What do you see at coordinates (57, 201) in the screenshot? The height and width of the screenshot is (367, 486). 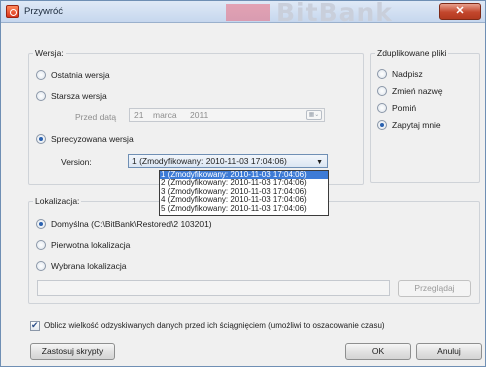 I see `location-group-label: Lokalizacja:` at bounding box center [57, 201].